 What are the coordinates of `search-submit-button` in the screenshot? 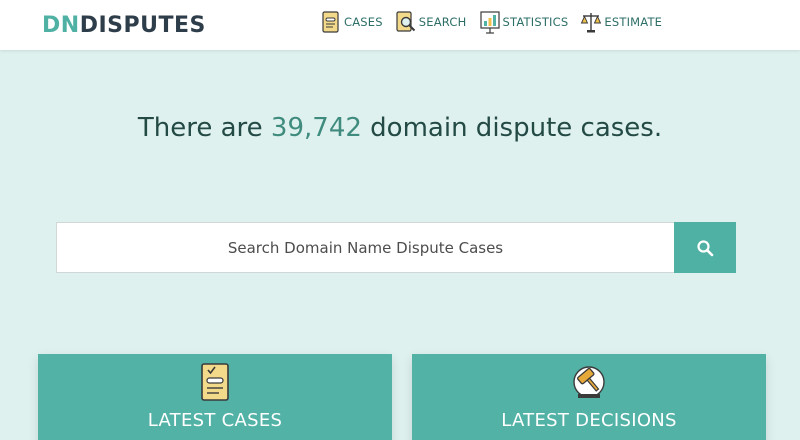 It's located at (705, 247).